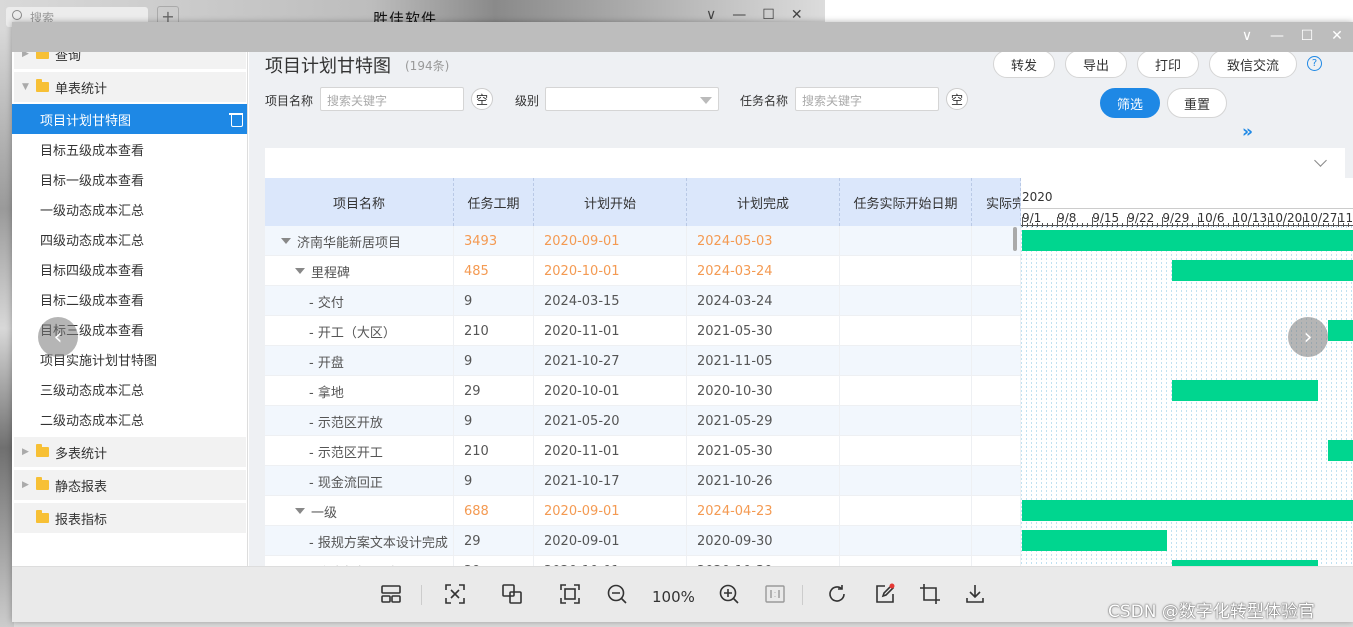 Image resolution: width=1353 pixels, height=627 pixels. What do you see at coordinates (482, 99) in the screenshot?
I see `project-clear-button: 空` at bounding box center [482, 99].